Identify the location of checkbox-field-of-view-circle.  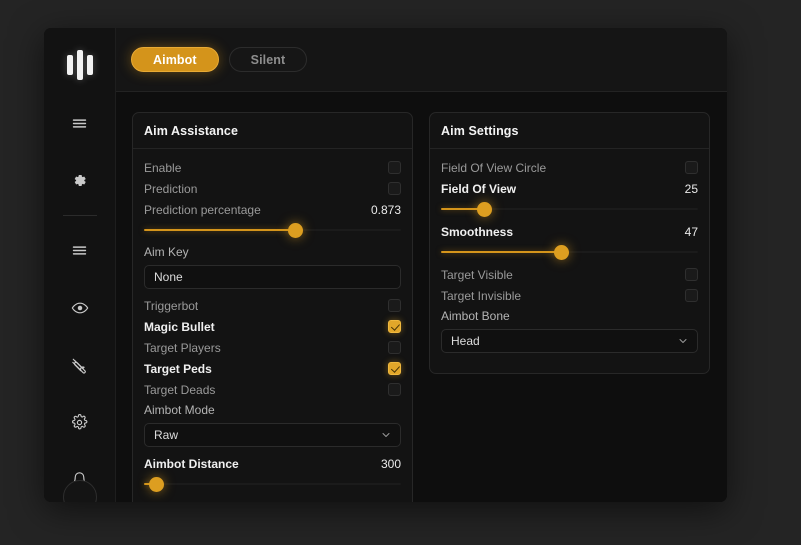
(691, 167).